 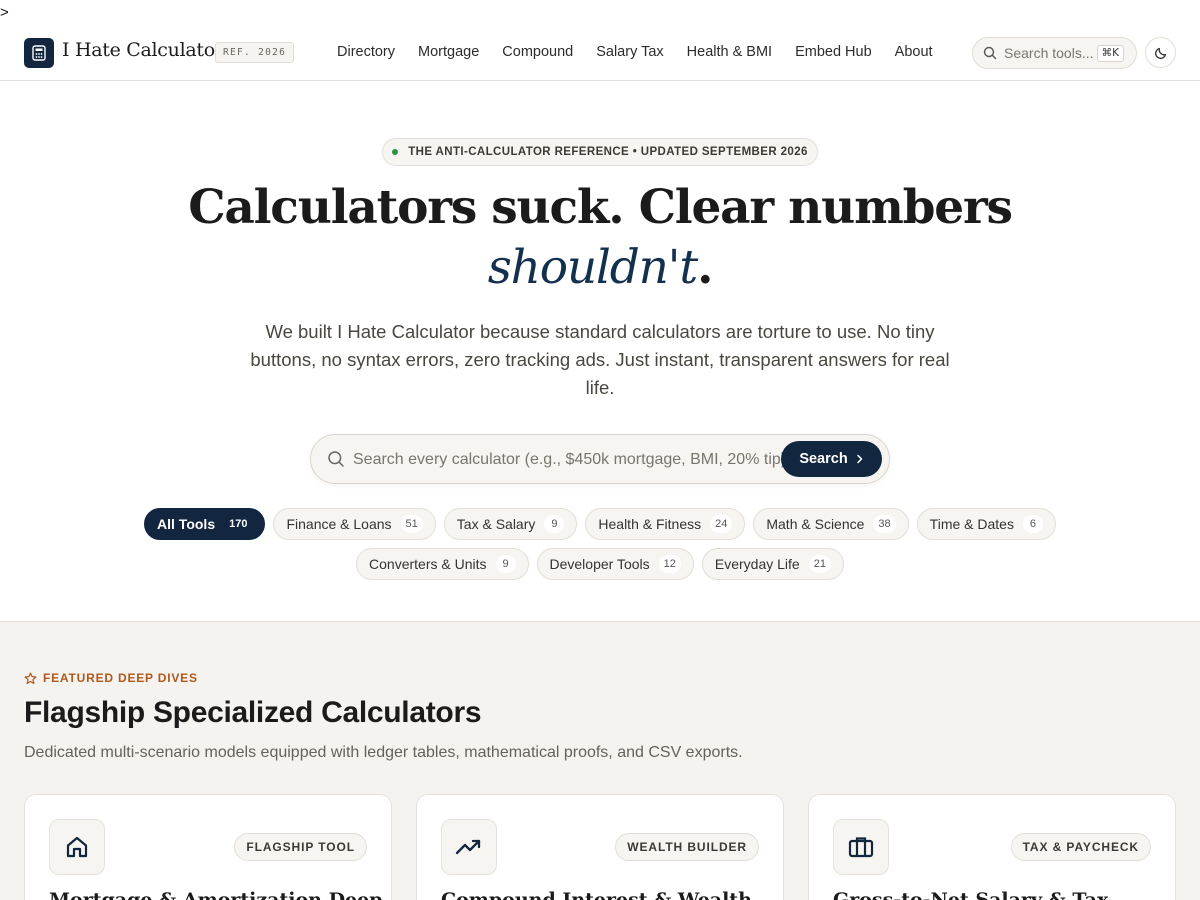 I want to click on chip-all-tools: All Tools 170, so click(x=205, y=524).